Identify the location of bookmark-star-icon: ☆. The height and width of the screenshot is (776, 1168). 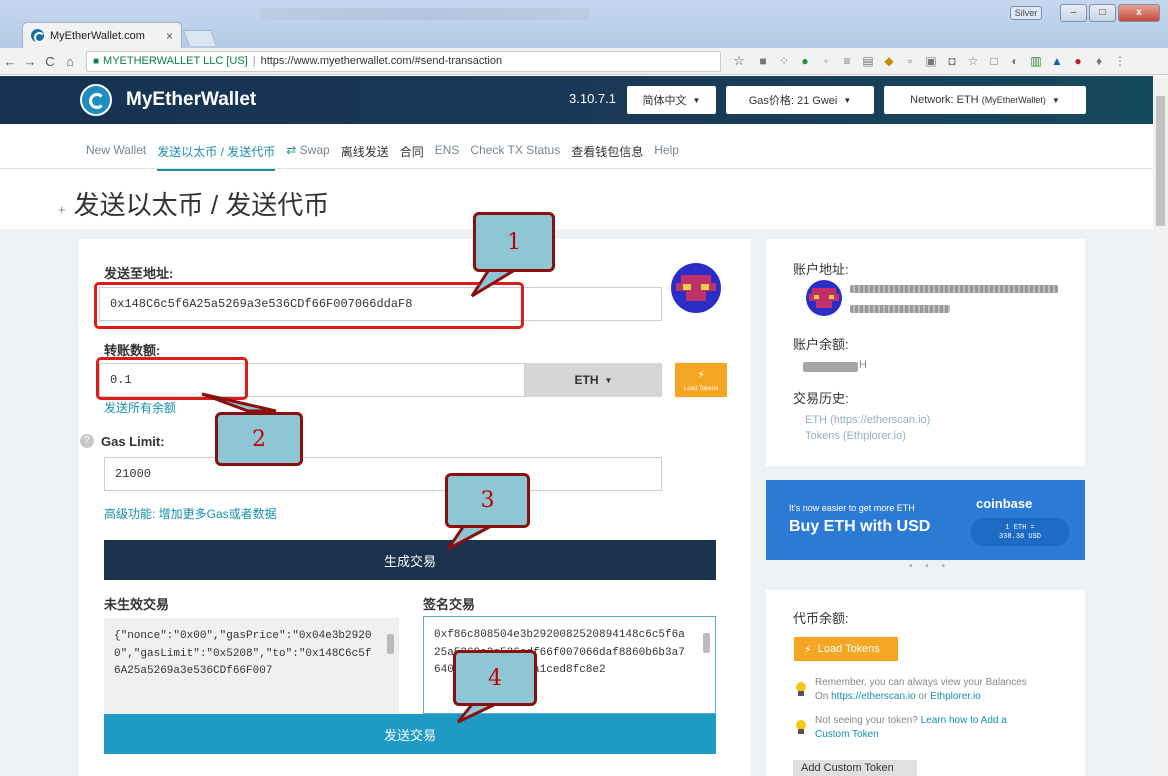
(739, 61).